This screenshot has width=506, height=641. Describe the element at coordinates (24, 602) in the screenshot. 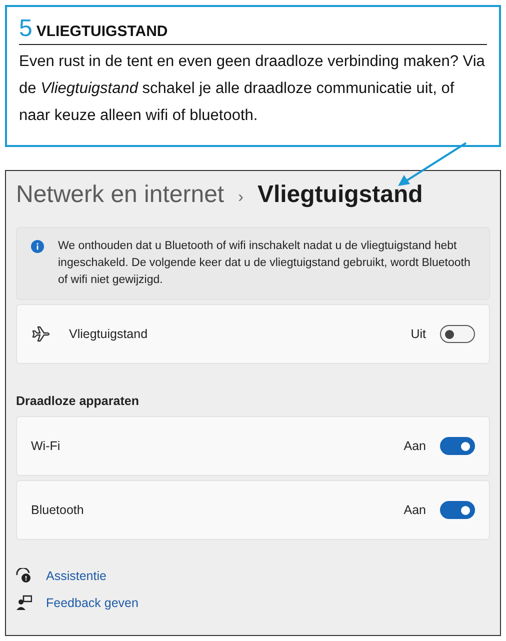

I see `feedback-icon` at that location.